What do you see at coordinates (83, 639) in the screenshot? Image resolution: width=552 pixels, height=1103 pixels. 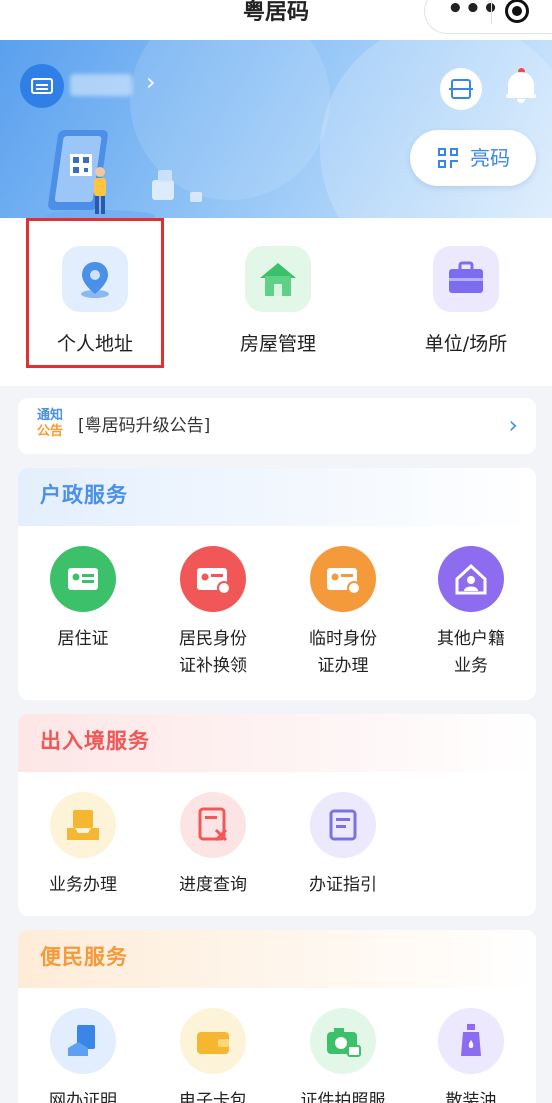 I see `service-label: 居住证` at bounding box center [83, 639].